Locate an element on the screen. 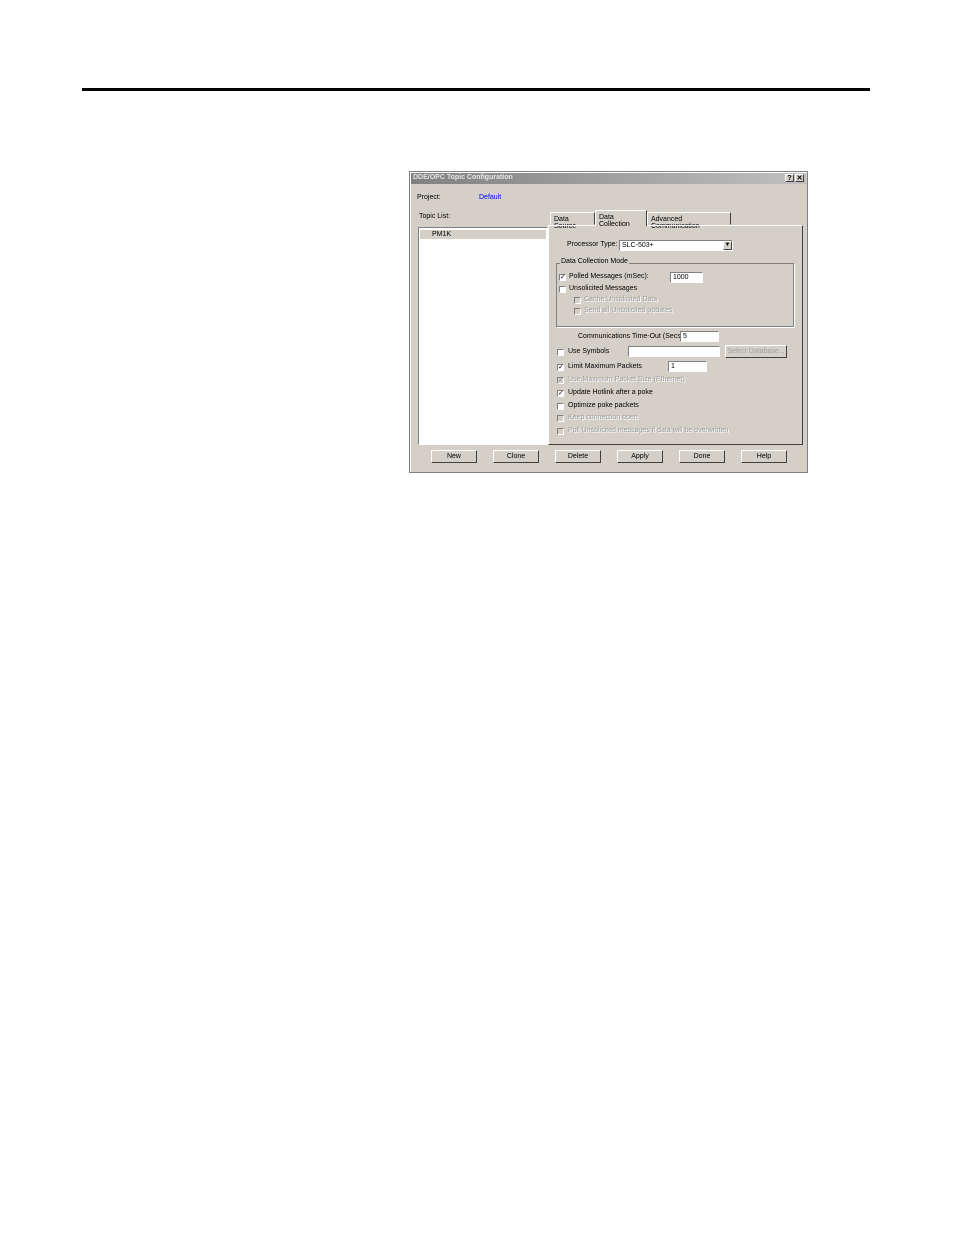  symbols-database-input is located at coordinates (674, 351).